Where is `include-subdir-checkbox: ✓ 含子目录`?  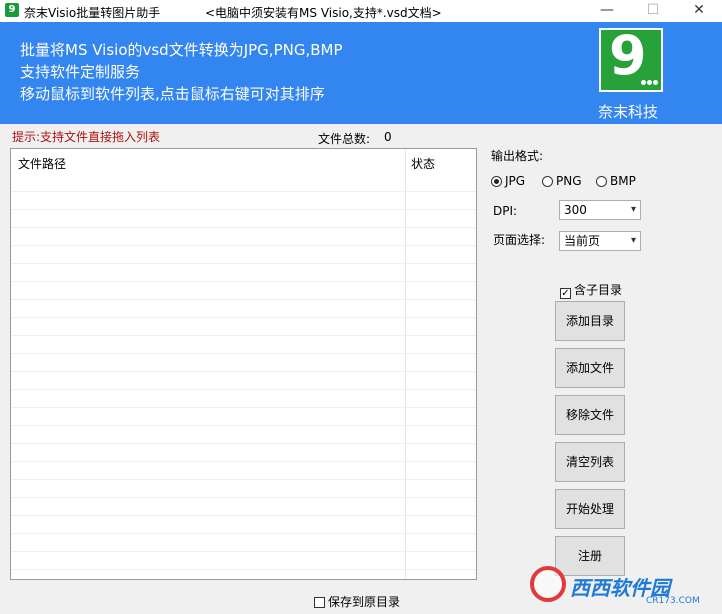
include-subdir-checkbox: ✓ 含子目录 is located at coordinates (591, 290).